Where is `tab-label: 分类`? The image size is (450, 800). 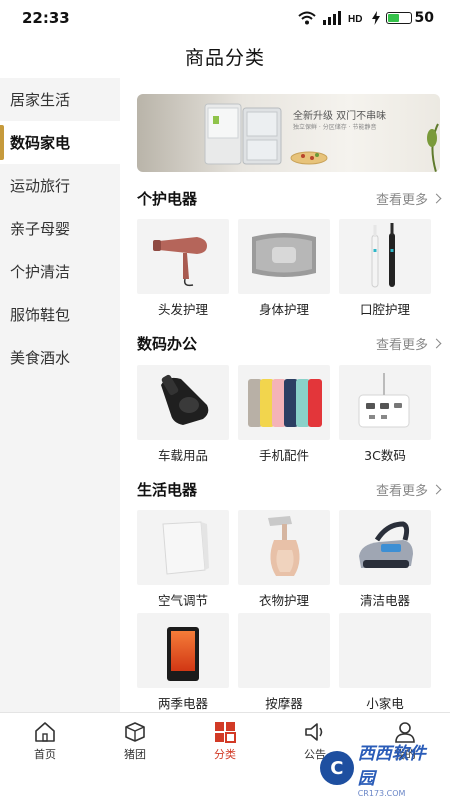
tab-label: 分类 is located at coordinates (225, 754).